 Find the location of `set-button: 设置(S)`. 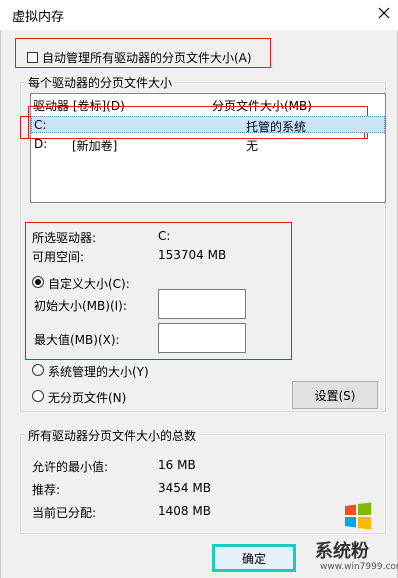

set-button: 设置(S) is located at coordinates (335, 395).